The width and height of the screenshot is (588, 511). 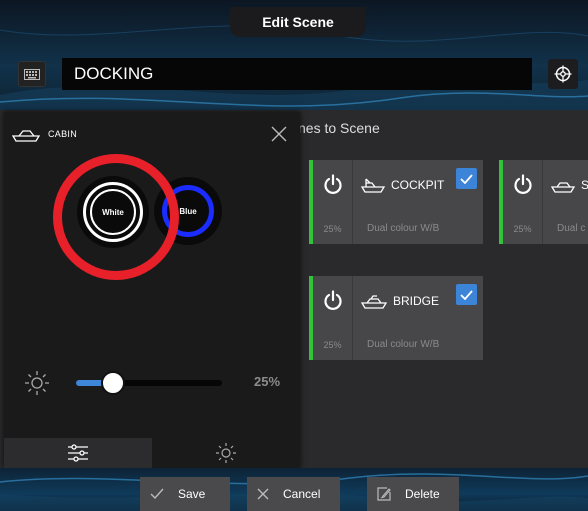 I want to click on colour-option-label: Blue, so click(x=188, y=211).